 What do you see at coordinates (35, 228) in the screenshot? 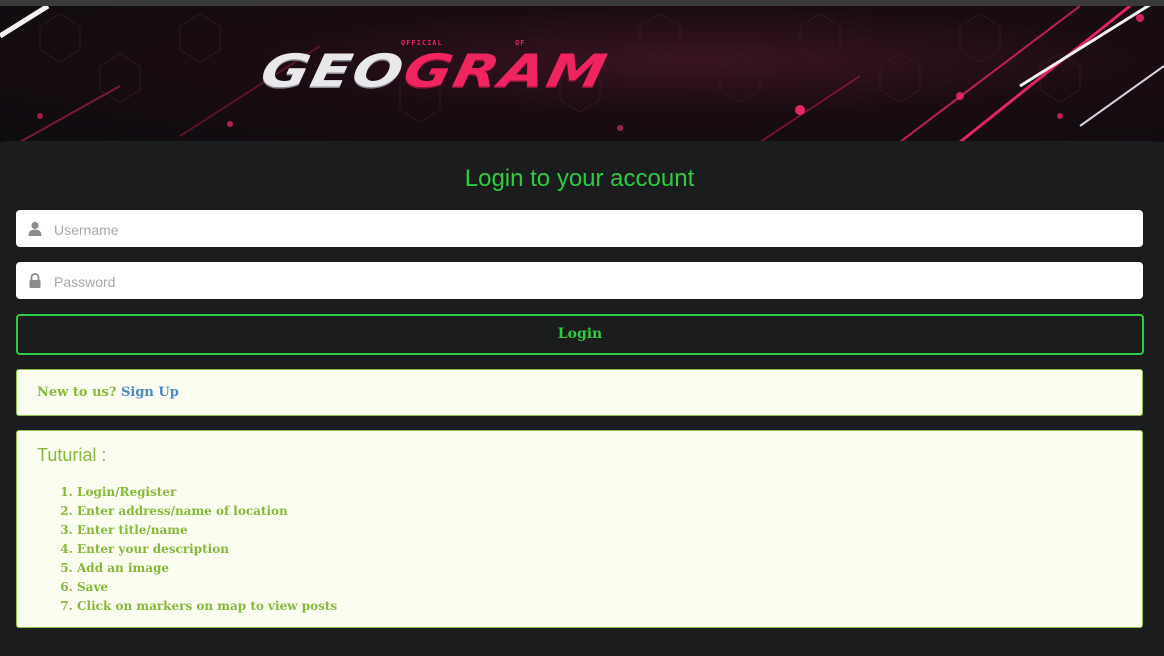
I see `user-icon` at bounding box center [35, 228].